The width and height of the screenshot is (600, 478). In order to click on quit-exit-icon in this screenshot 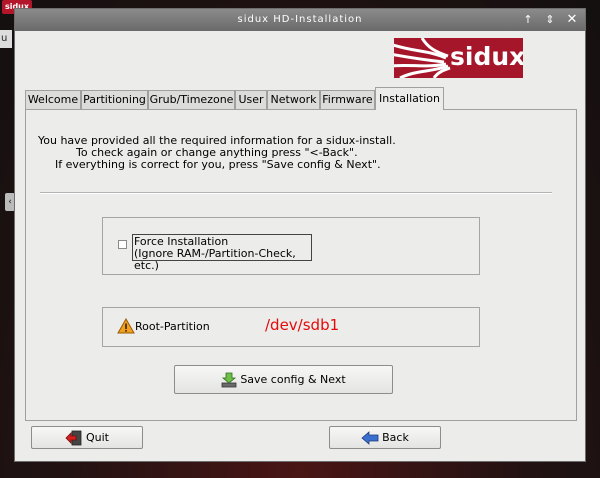, I will do `click(73, 437)`.